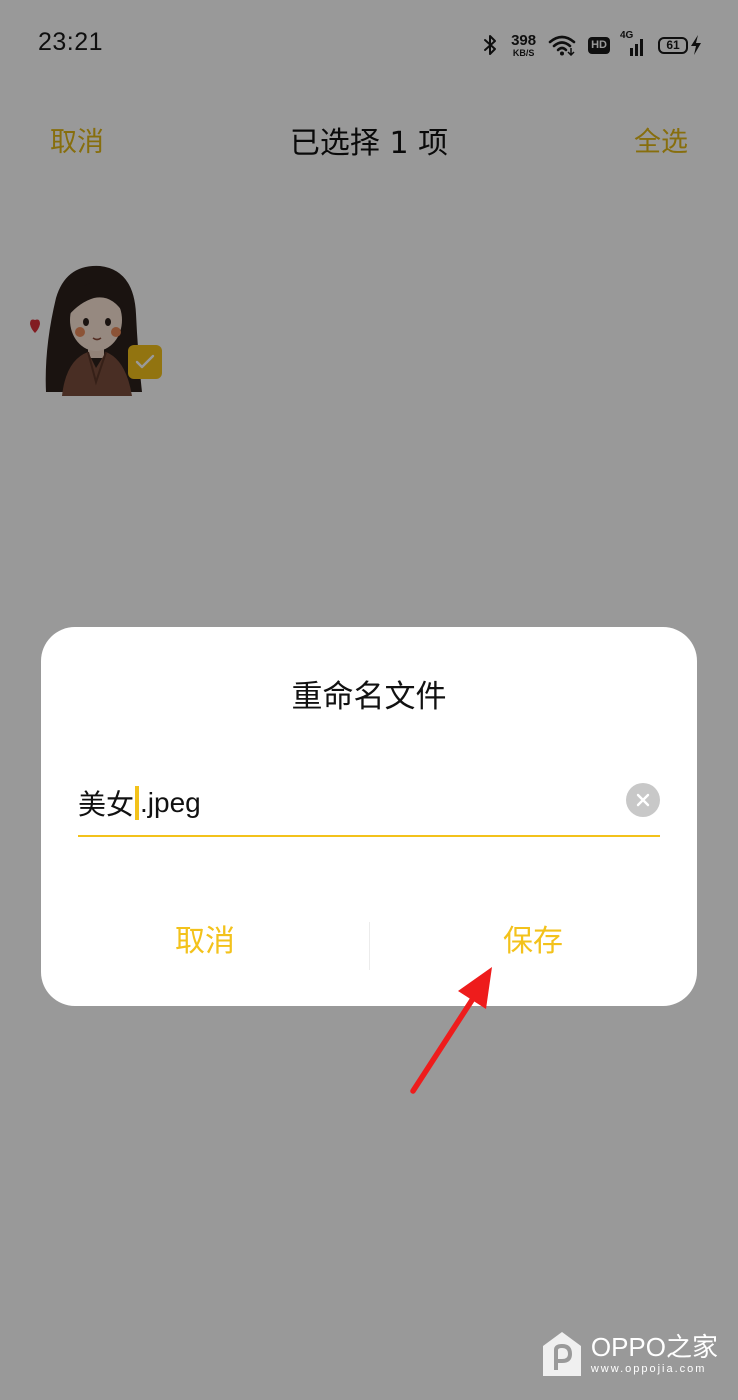 This screenshot has width=738, height=1400. I want to click on oppojia-logo-icon, so click(561, 1354).